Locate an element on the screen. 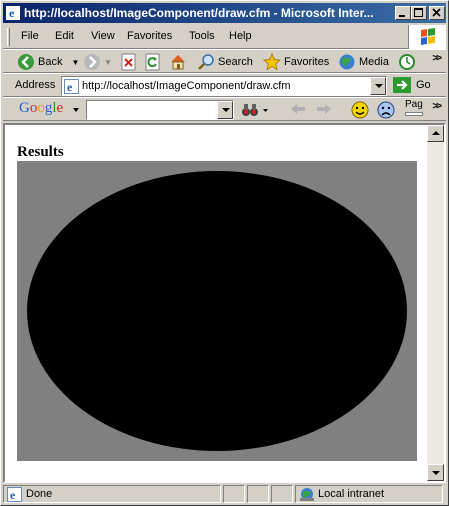 The width and height of the screenshot is (449, 506). favorites-button: Favorites is located at coordinates (296, 62).